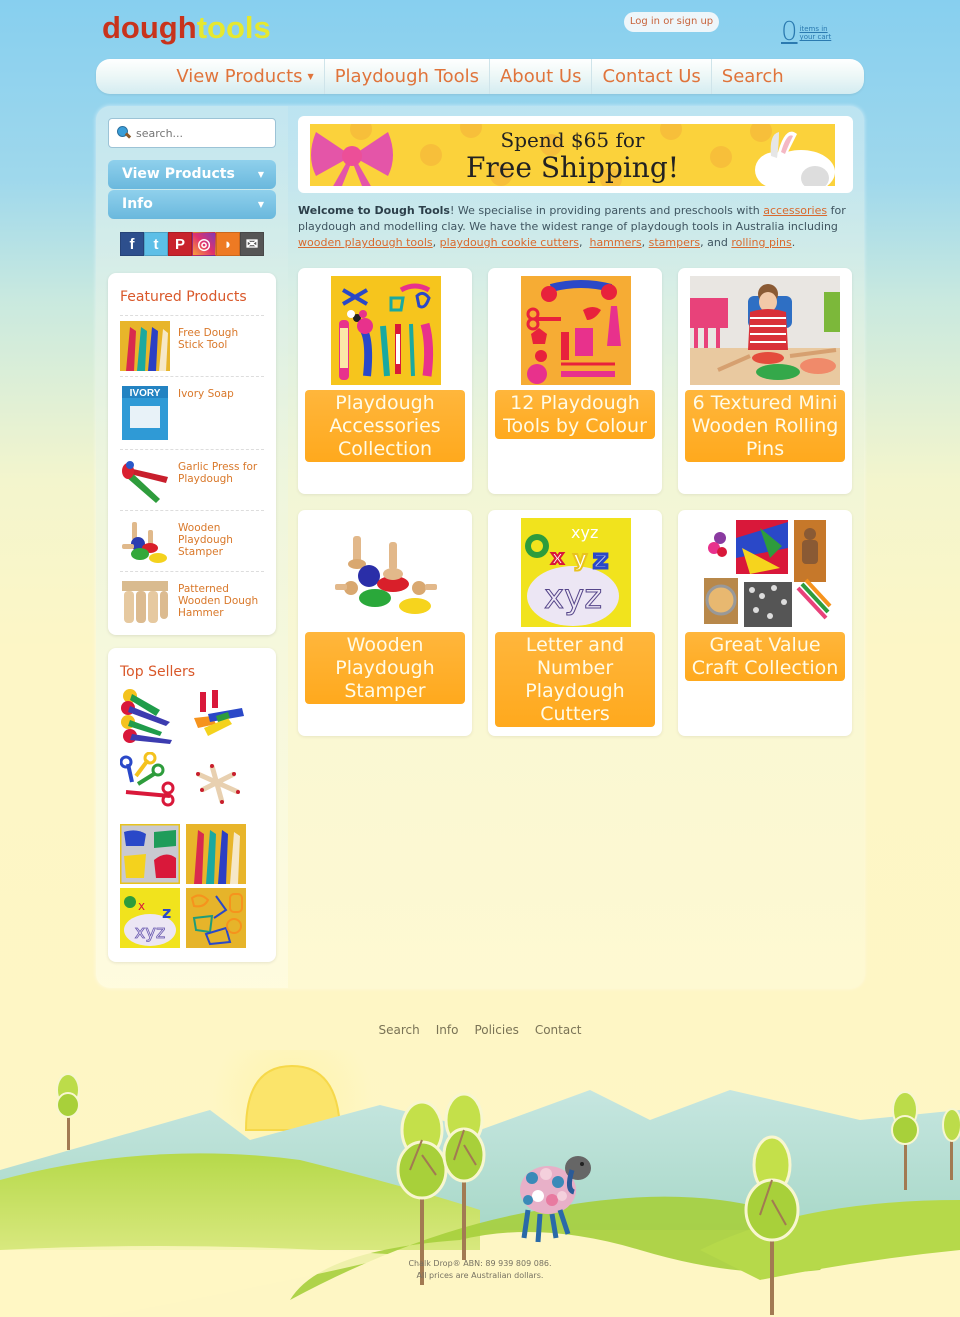  What do you see at coordinates (216, 918) in the screenshot?
I see `top-seller-item: Cookie cutters` at bounding box center [216, 918].